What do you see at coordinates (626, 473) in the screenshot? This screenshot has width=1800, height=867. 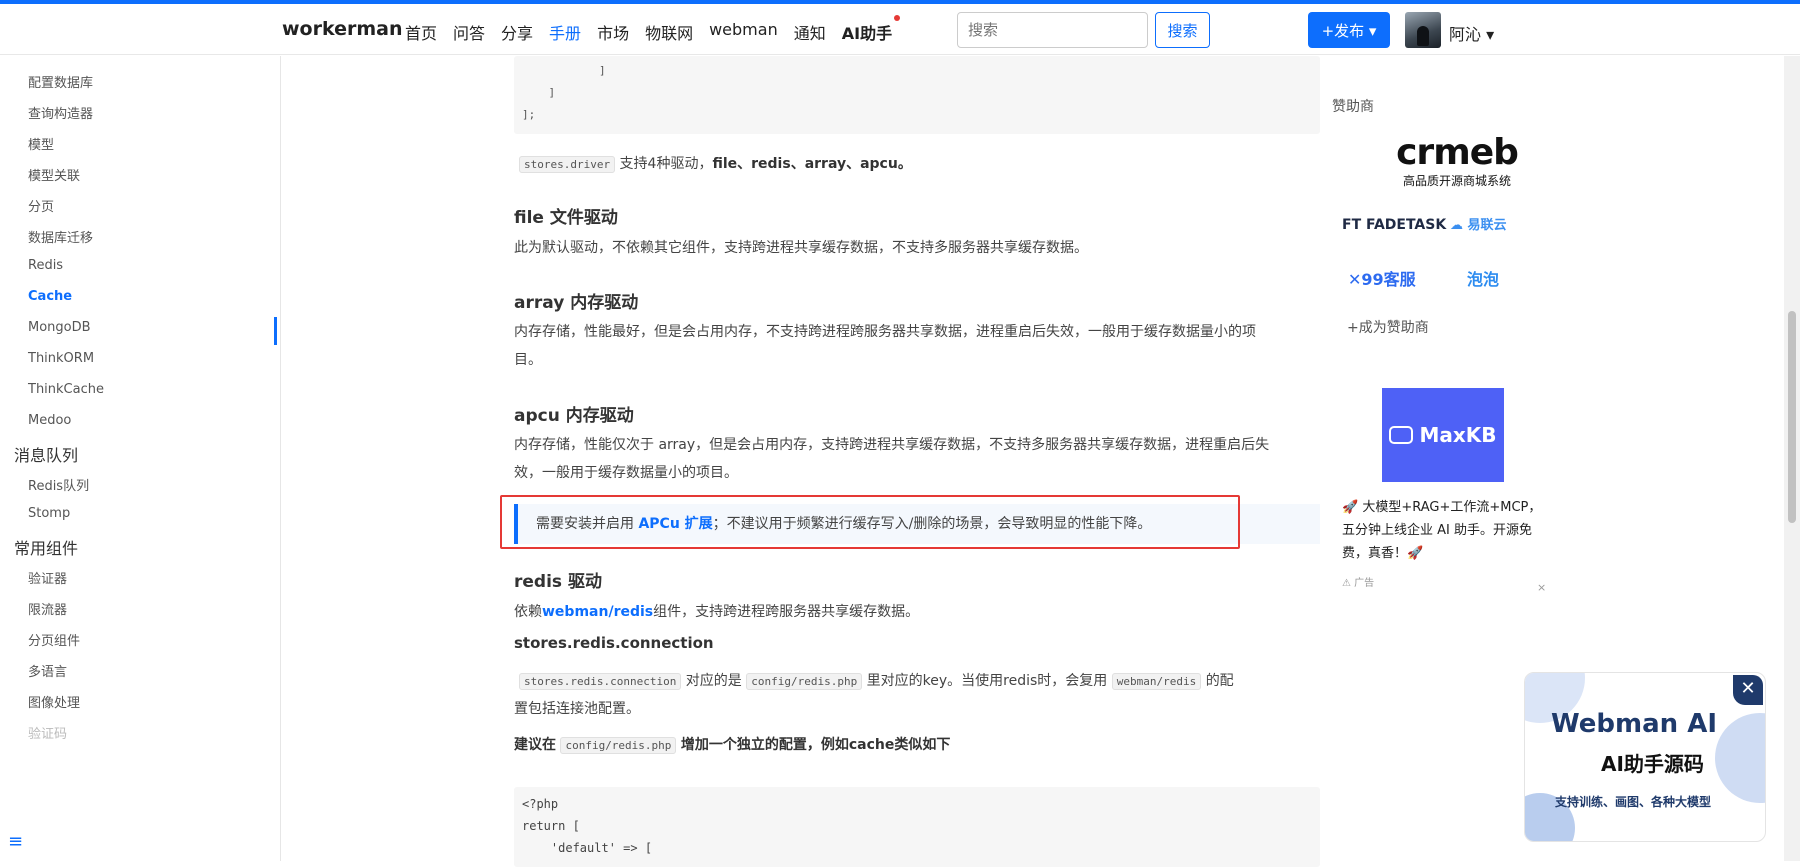 I see `apcu-driver-paragraph-2: 效，一般用于缓存数据量小的项目。` at bounding box center [626, 473].